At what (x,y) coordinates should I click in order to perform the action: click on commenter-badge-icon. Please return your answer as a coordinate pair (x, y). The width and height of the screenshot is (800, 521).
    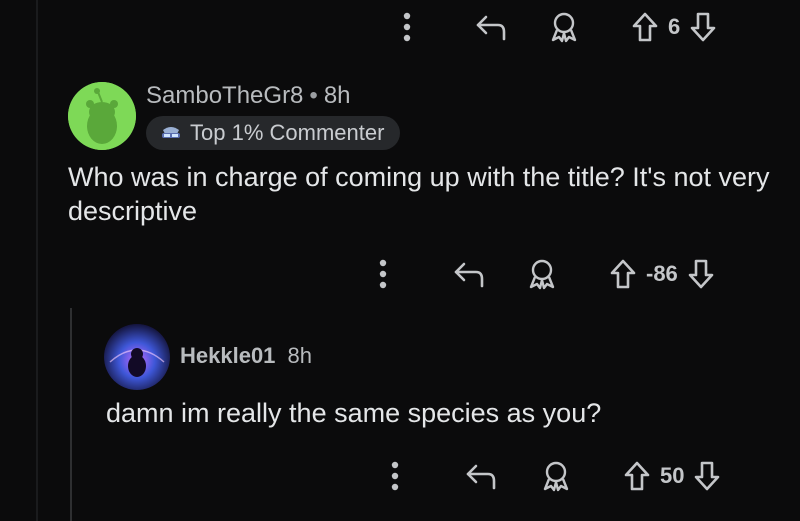
    Looking at the image, I should click on (171, 133).